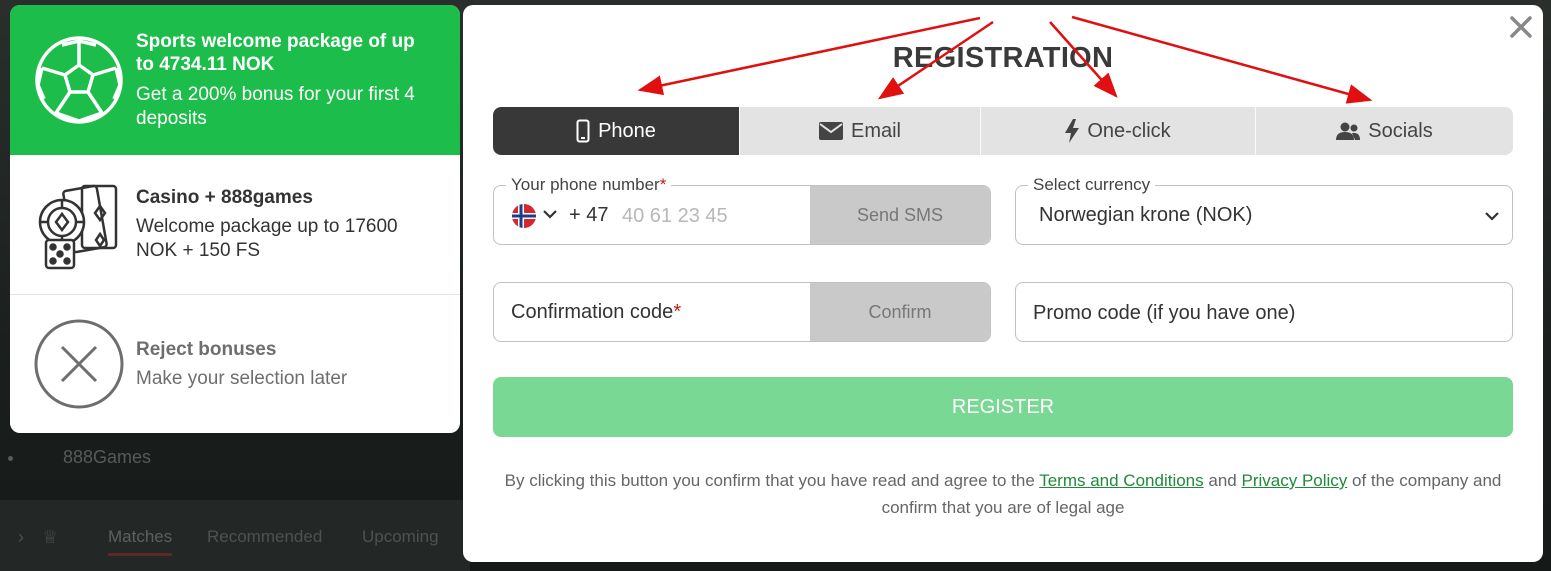 This screenshot has width=1551, height=571. I want to click on confirmation-code-input, so click(656, 313).